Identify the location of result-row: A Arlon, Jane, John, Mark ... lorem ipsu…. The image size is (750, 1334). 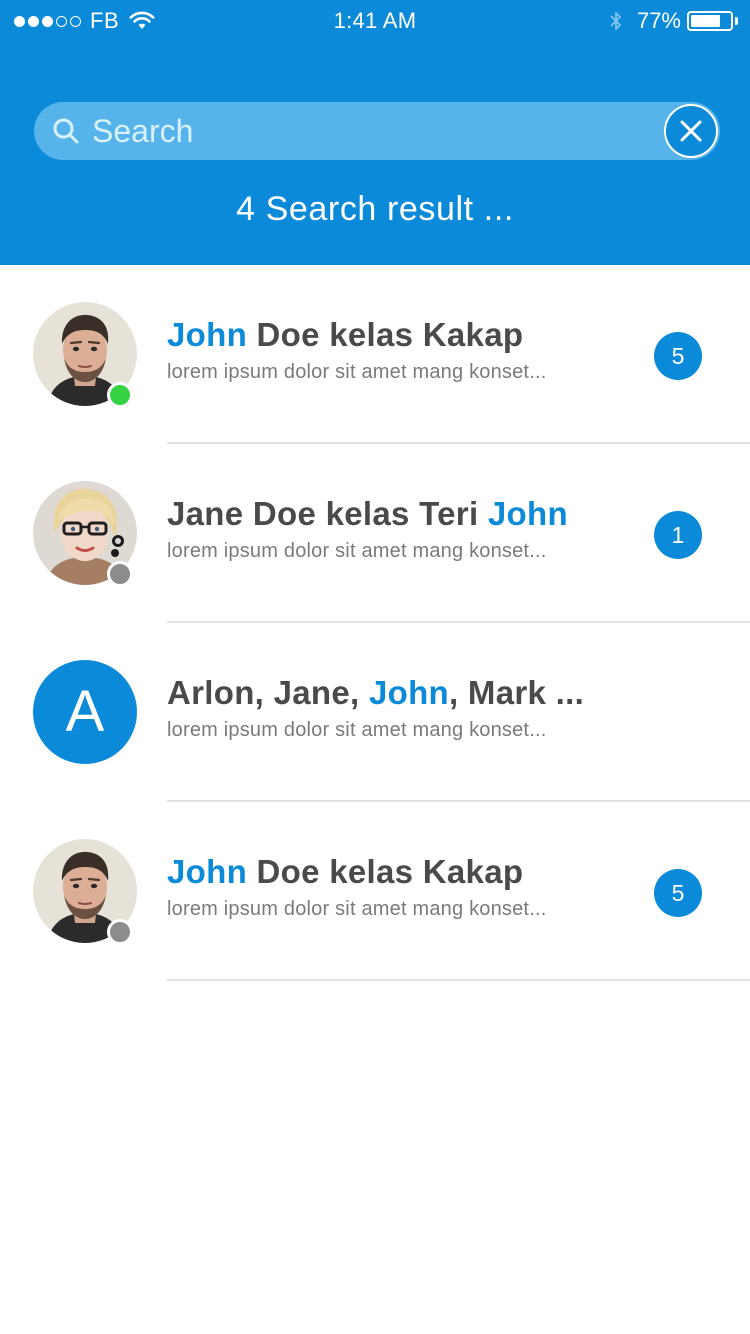
(375, 712).